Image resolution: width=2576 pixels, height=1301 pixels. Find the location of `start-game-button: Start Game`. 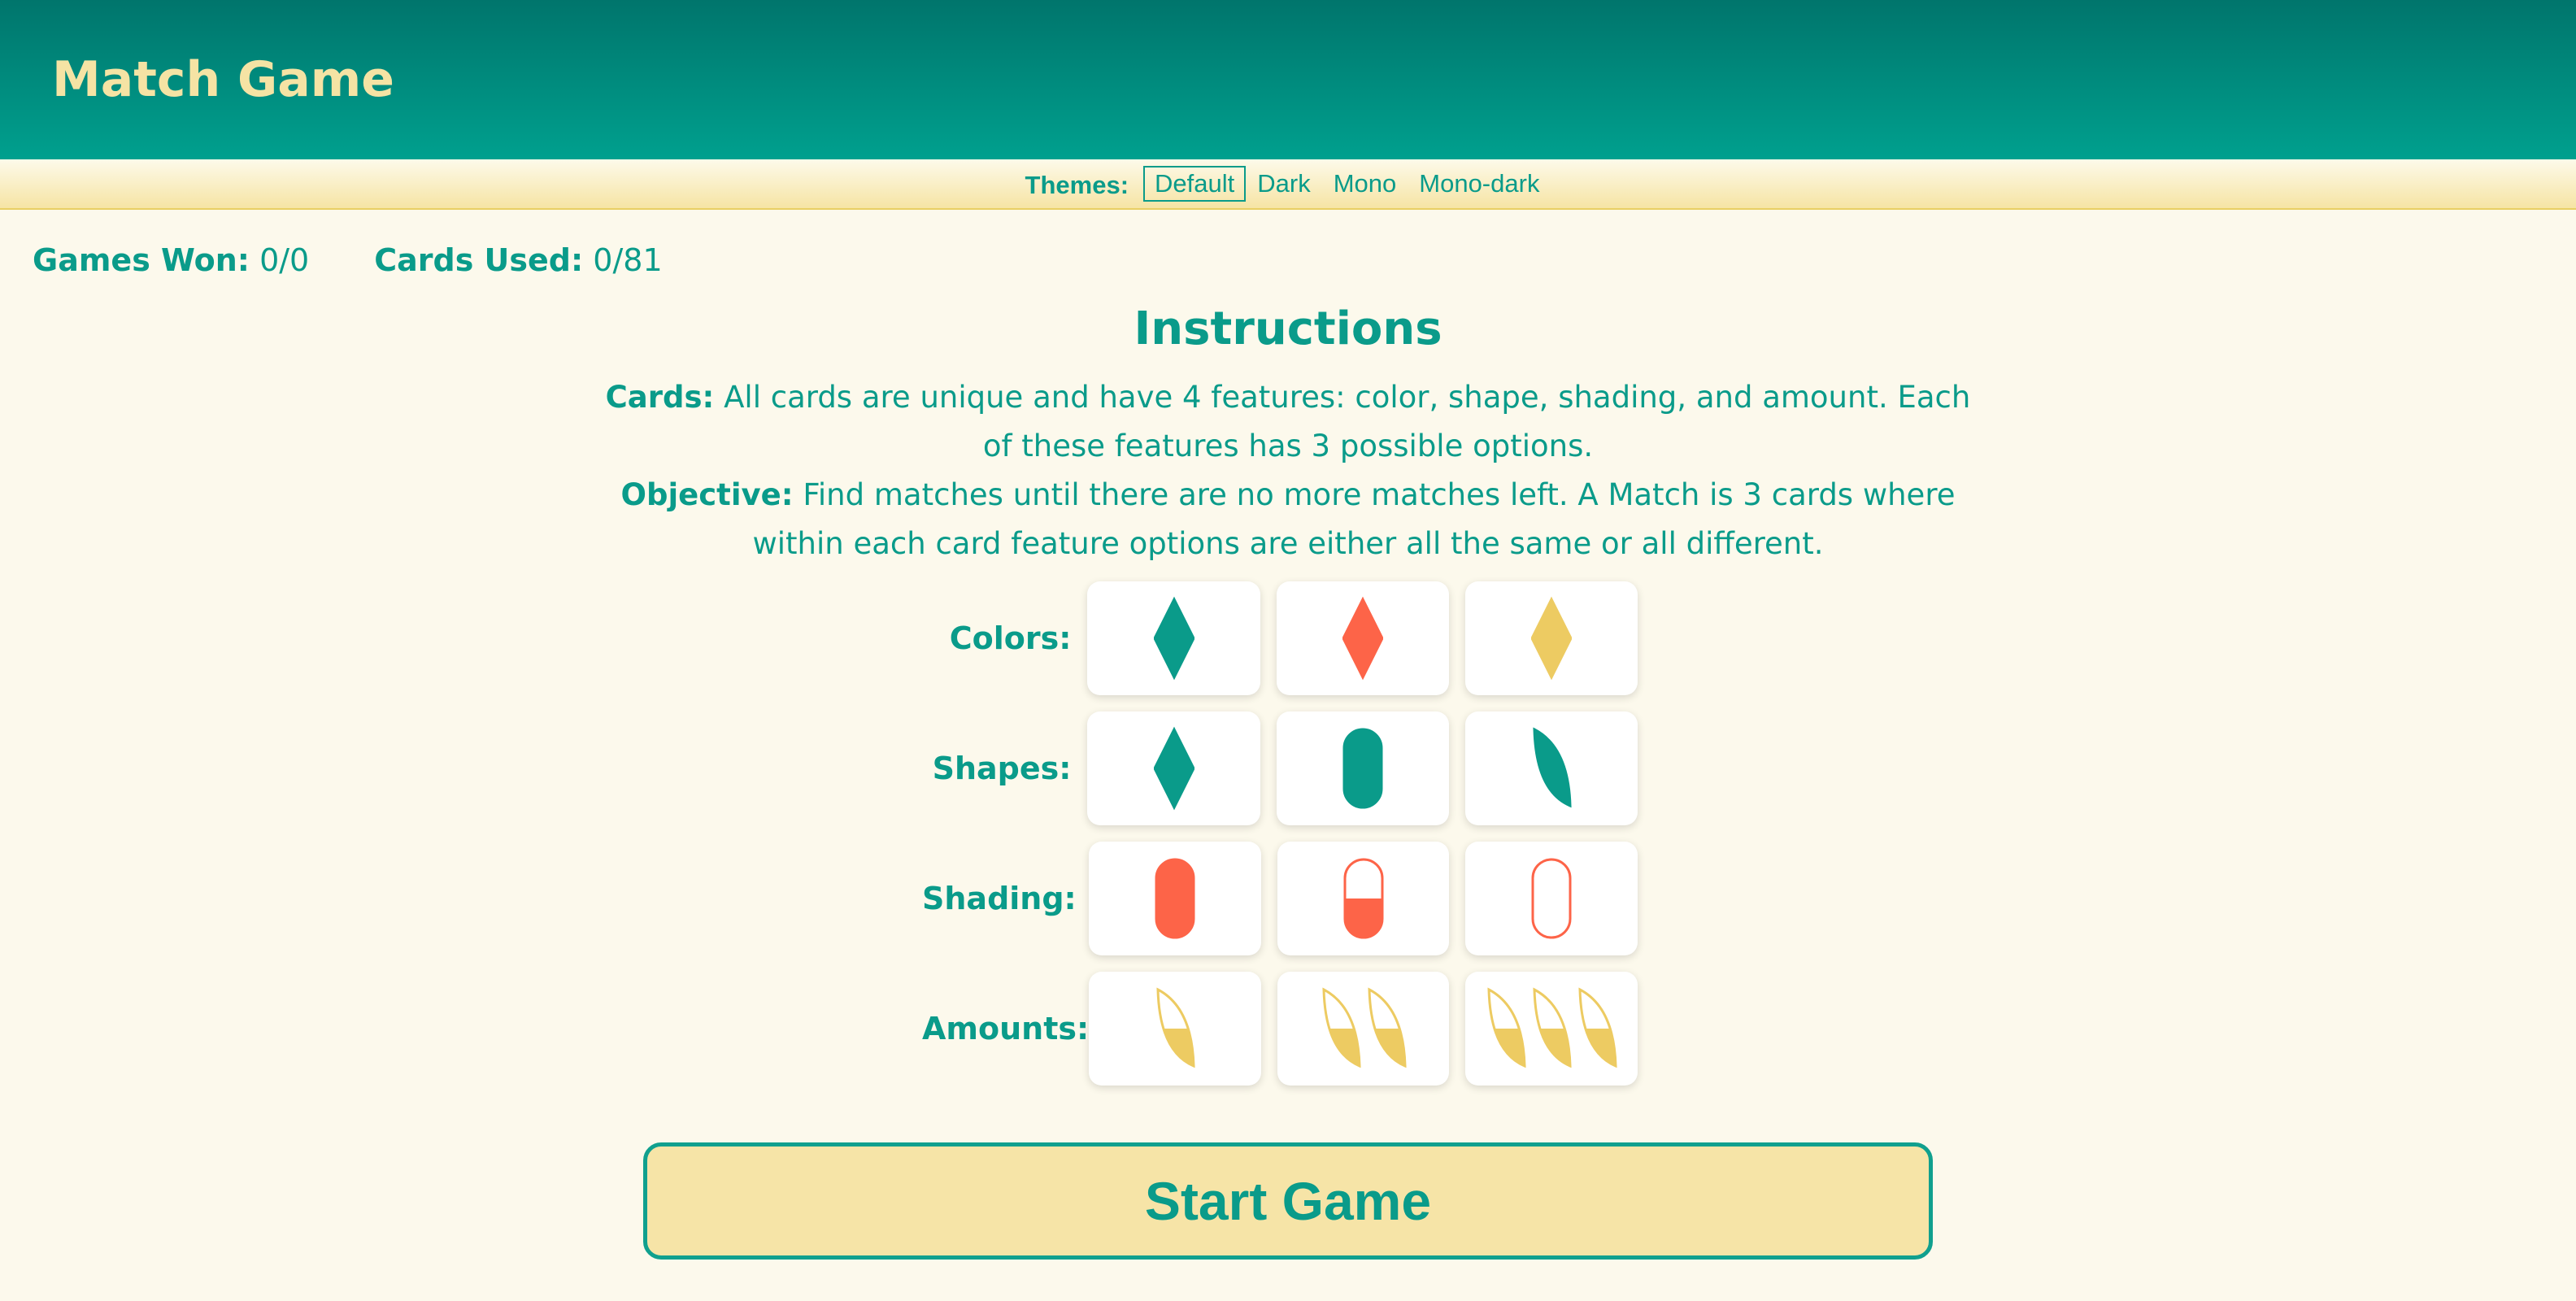

start-game-button: Start Game is located at coordinates (1288, 1201).